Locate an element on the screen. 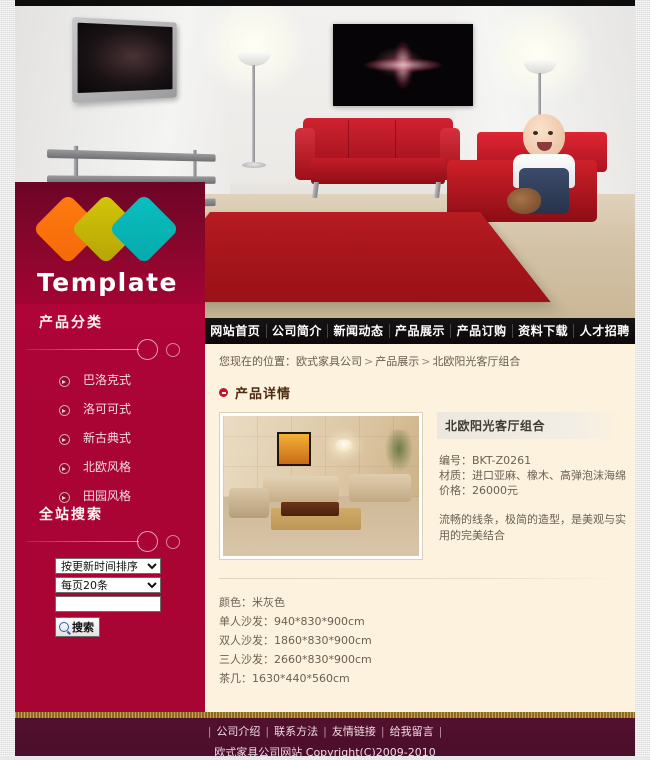 The width and height of the screenshot is (650, 760). product-code: 编号：BKT-Z0261 is located at coordinates (485, 460).